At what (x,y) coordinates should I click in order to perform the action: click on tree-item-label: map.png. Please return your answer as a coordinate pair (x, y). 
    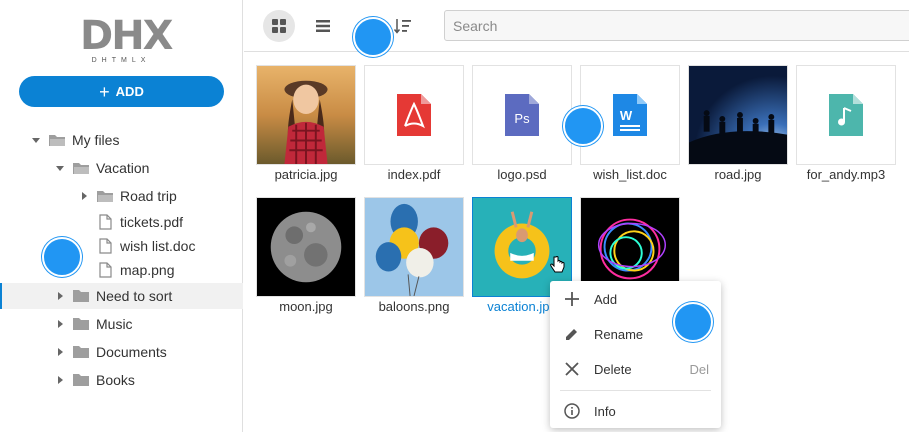
    Looking at the image, I should click on (147, 270).